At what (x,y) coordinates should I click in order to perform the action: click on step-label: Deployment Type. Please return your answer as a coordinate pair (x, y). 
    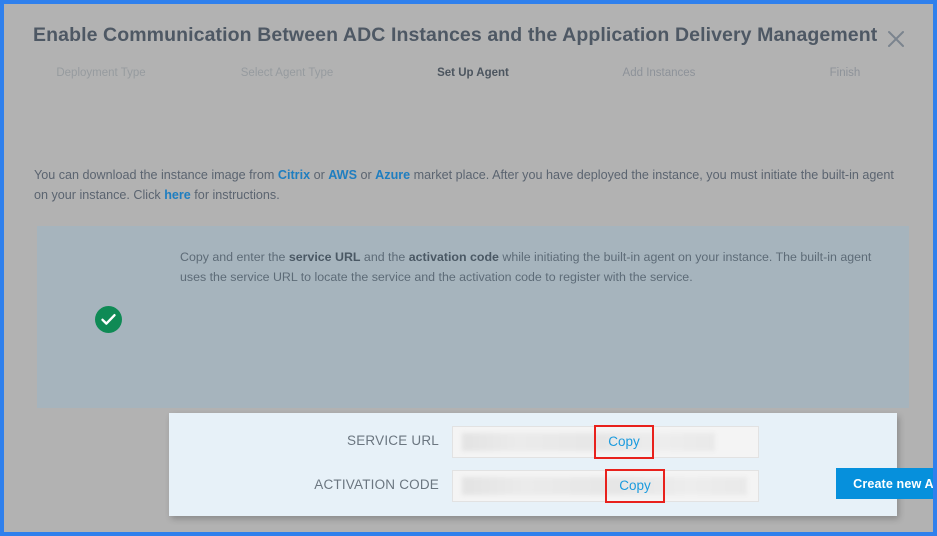
    Looking at the image, I should click on (101, 73).